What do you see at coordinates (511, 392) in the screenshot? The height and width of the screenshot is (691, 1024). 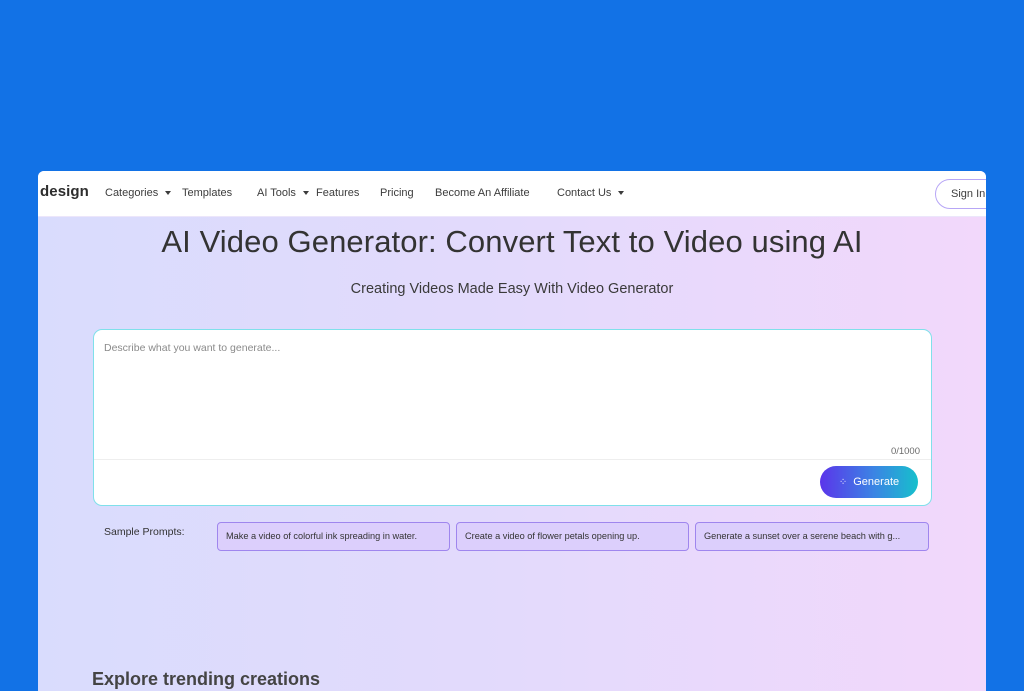 I see `prompt-input` at bounding box center [511, 392].